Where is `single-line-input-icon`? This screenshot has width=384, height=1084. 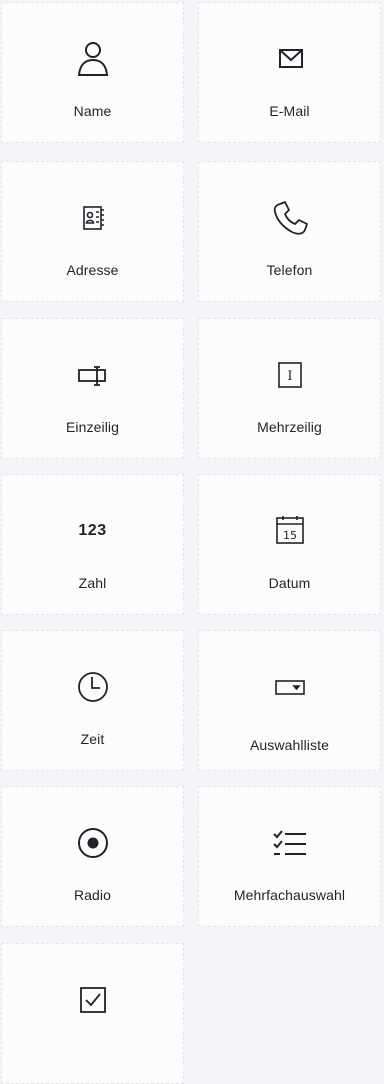 single-line-input-icon is located at coordinates (92, 375).